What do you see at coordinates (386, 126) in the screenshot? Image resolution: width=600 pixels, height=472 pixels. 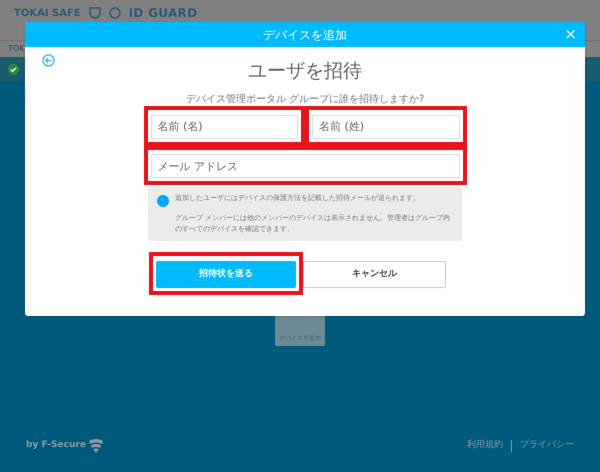 I see `text-field: 名前 (姓)` at bounding box center [386, 126].